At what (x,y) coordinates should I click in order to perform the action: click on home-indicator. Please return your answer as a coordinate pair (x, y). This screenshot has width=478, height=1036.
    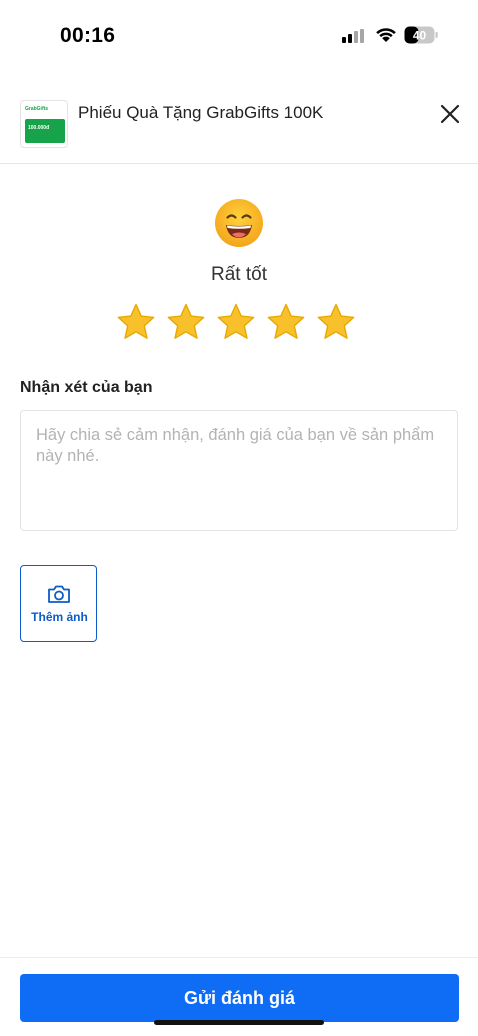
    Looking at the image, I should click on (239, 1022).